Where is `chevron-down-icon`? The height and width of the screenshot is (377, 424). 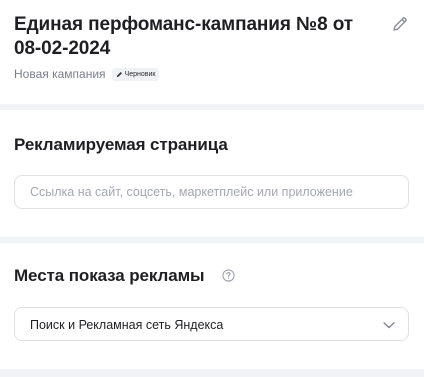 chevron-down-icon is located at coordinates (389, 325).